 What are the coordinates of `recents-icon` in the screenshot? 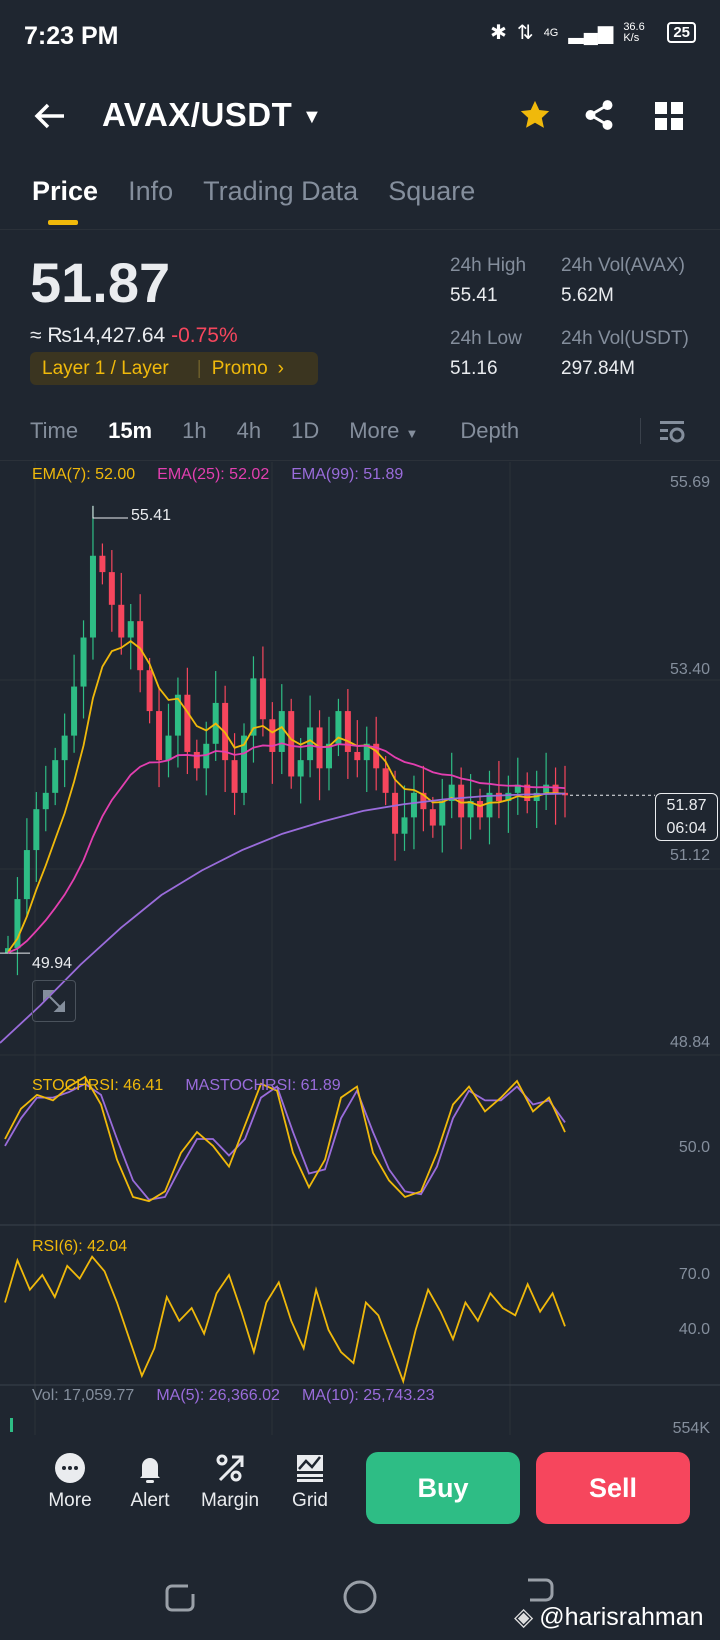 It's located at (180, 1598).